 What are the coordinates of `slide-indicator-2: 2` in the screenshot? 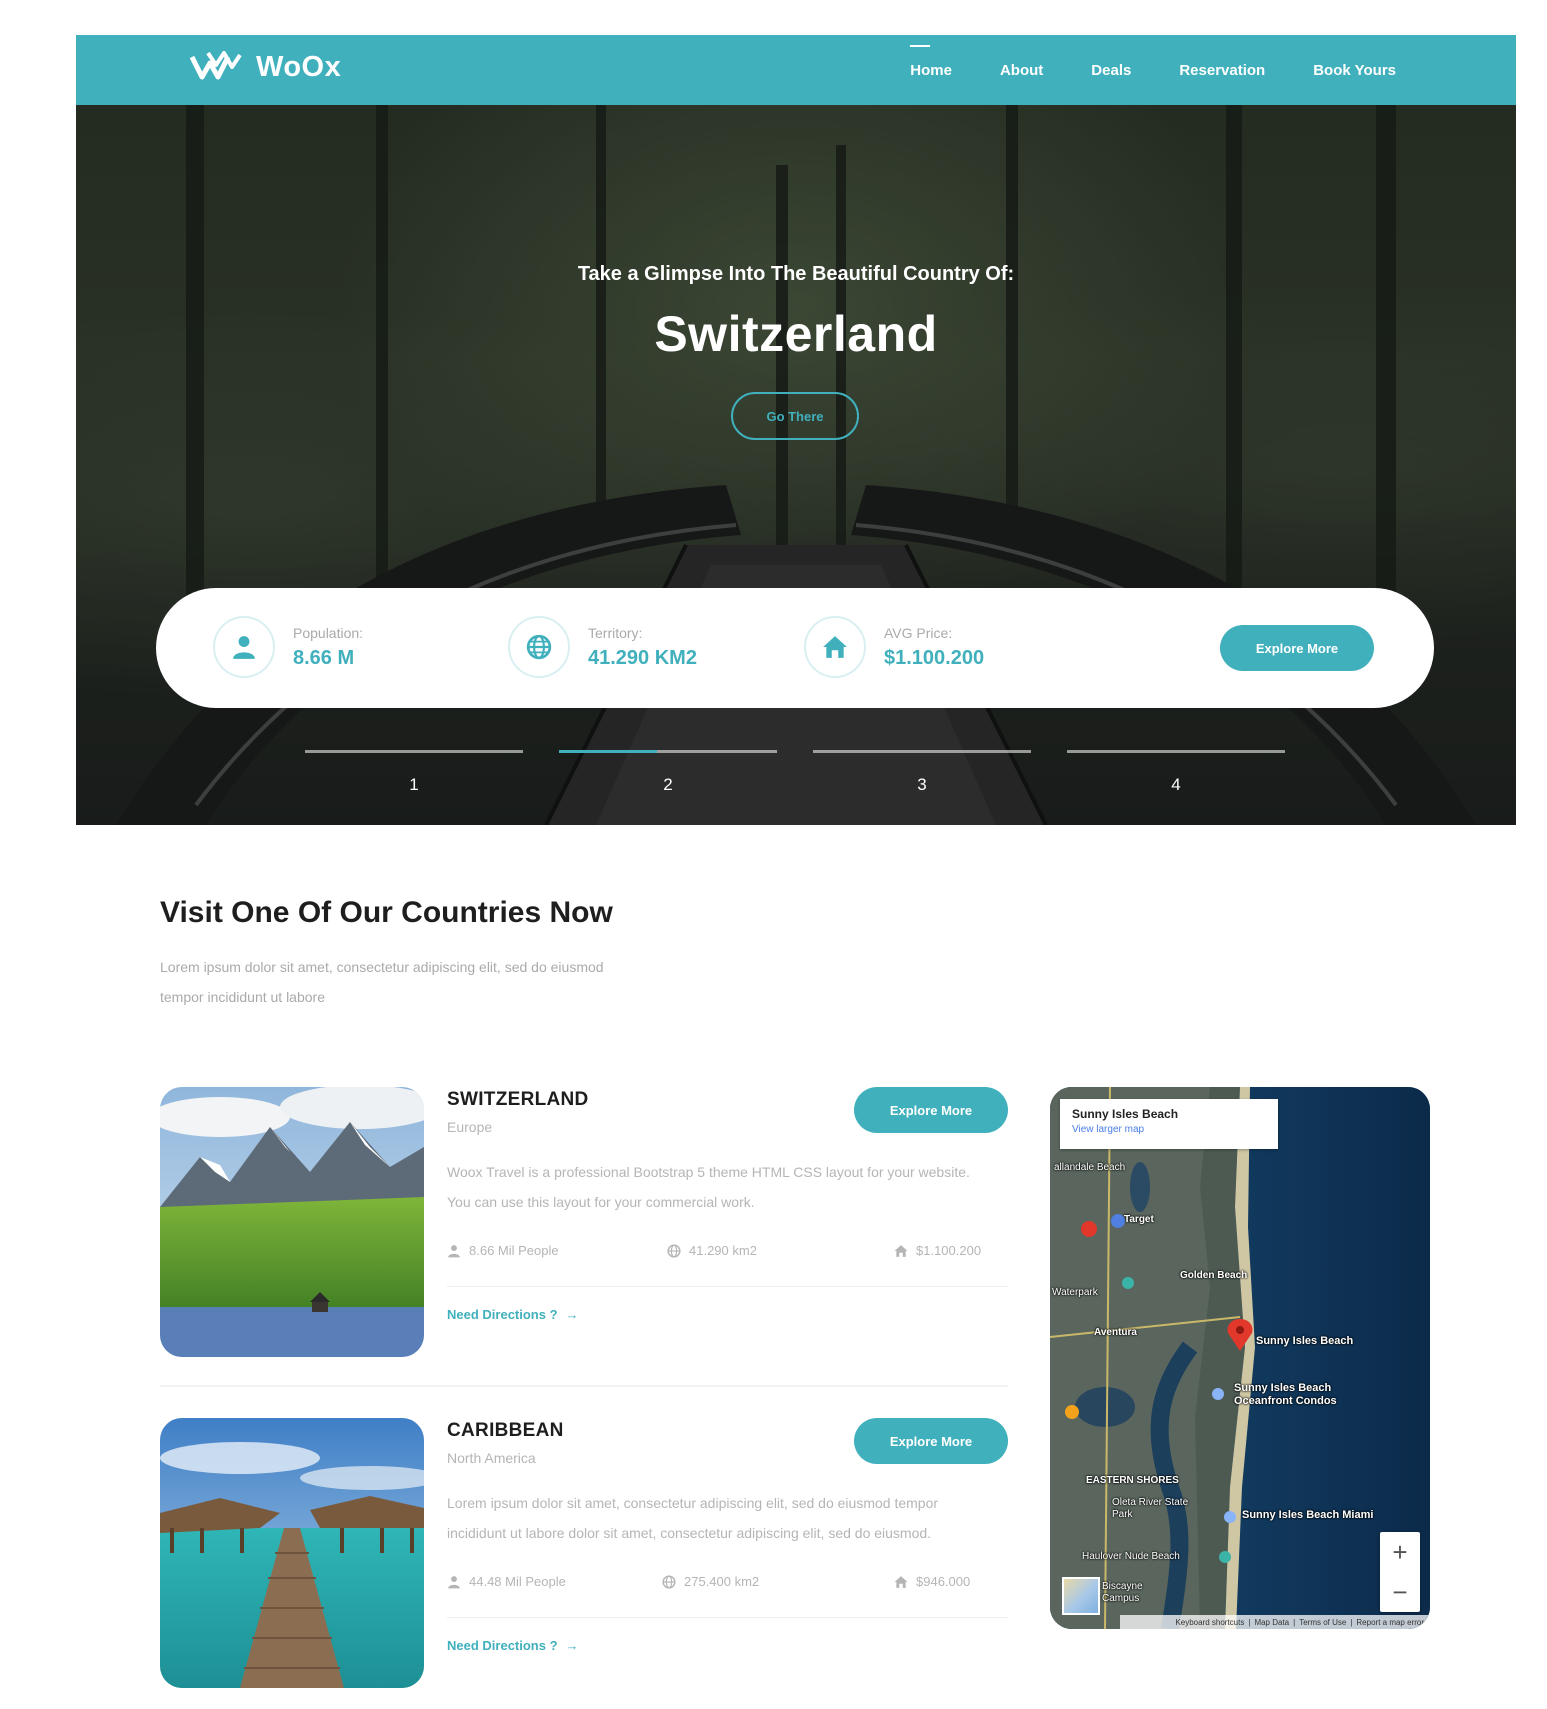 It's located at (668, 772).